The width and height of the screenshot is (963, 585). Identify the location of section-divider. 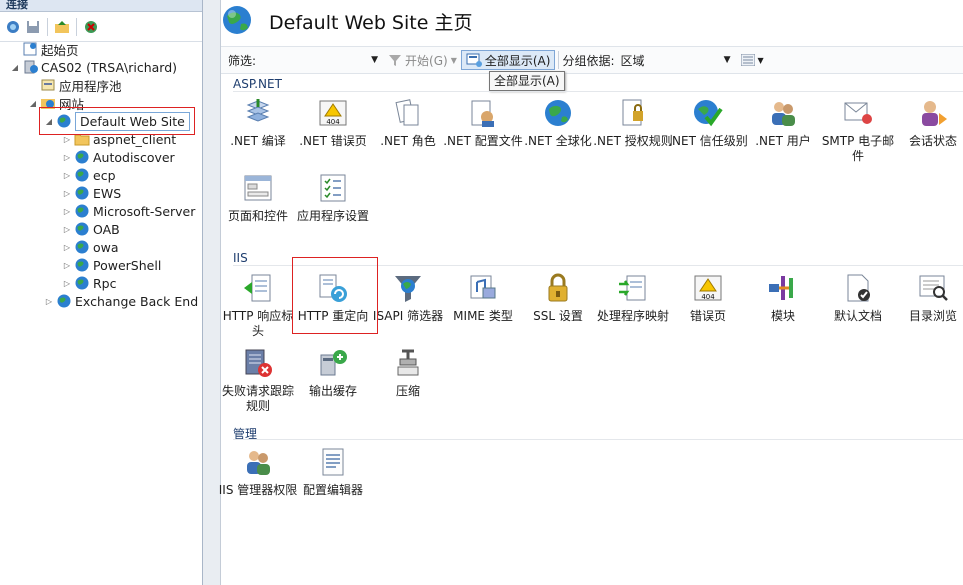
(598, 91).